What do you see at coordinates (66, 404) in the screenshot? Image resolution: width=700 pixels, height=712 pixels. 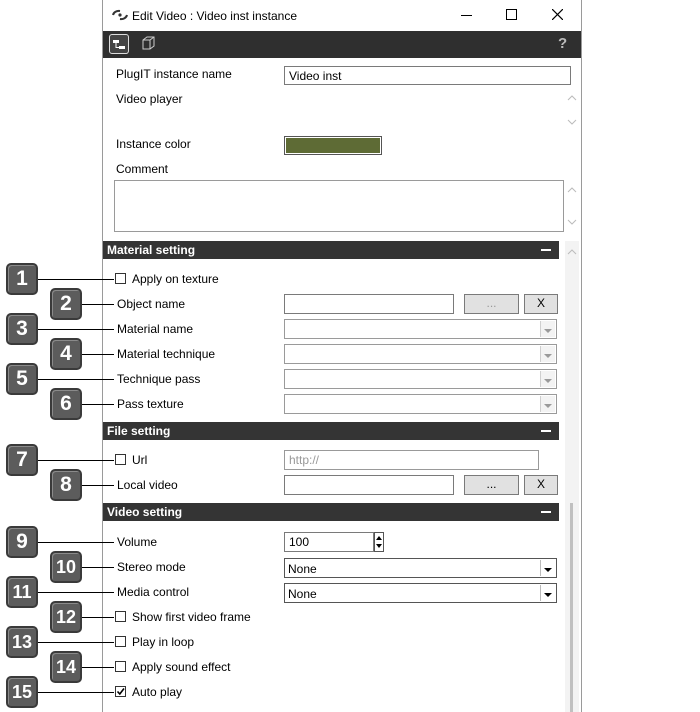 I see `callout-badge: 6` at bounding box center [66, 404].